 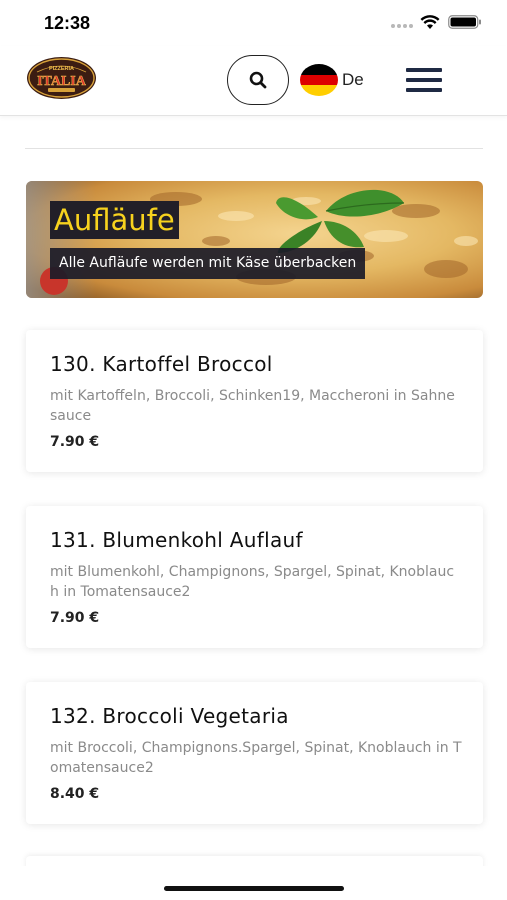 I want to click on pizzeria-italia-logo: PIZZERIA ITALIA, so click(x=61, y=78).